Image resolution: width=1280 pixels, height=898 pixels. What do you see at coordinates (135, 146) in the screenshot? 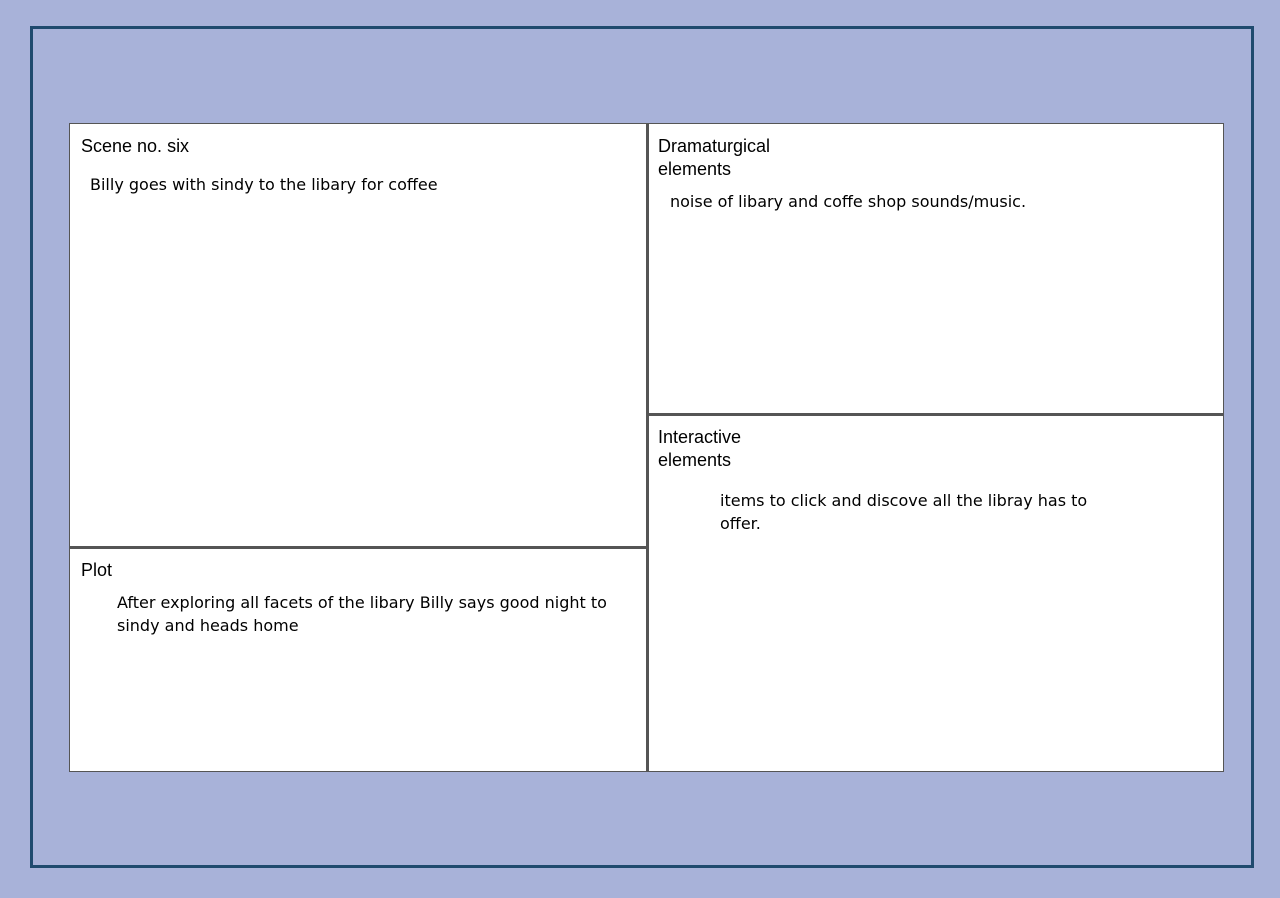
I see `scene-title: Scene no. six` at bounding box center [135, 146].